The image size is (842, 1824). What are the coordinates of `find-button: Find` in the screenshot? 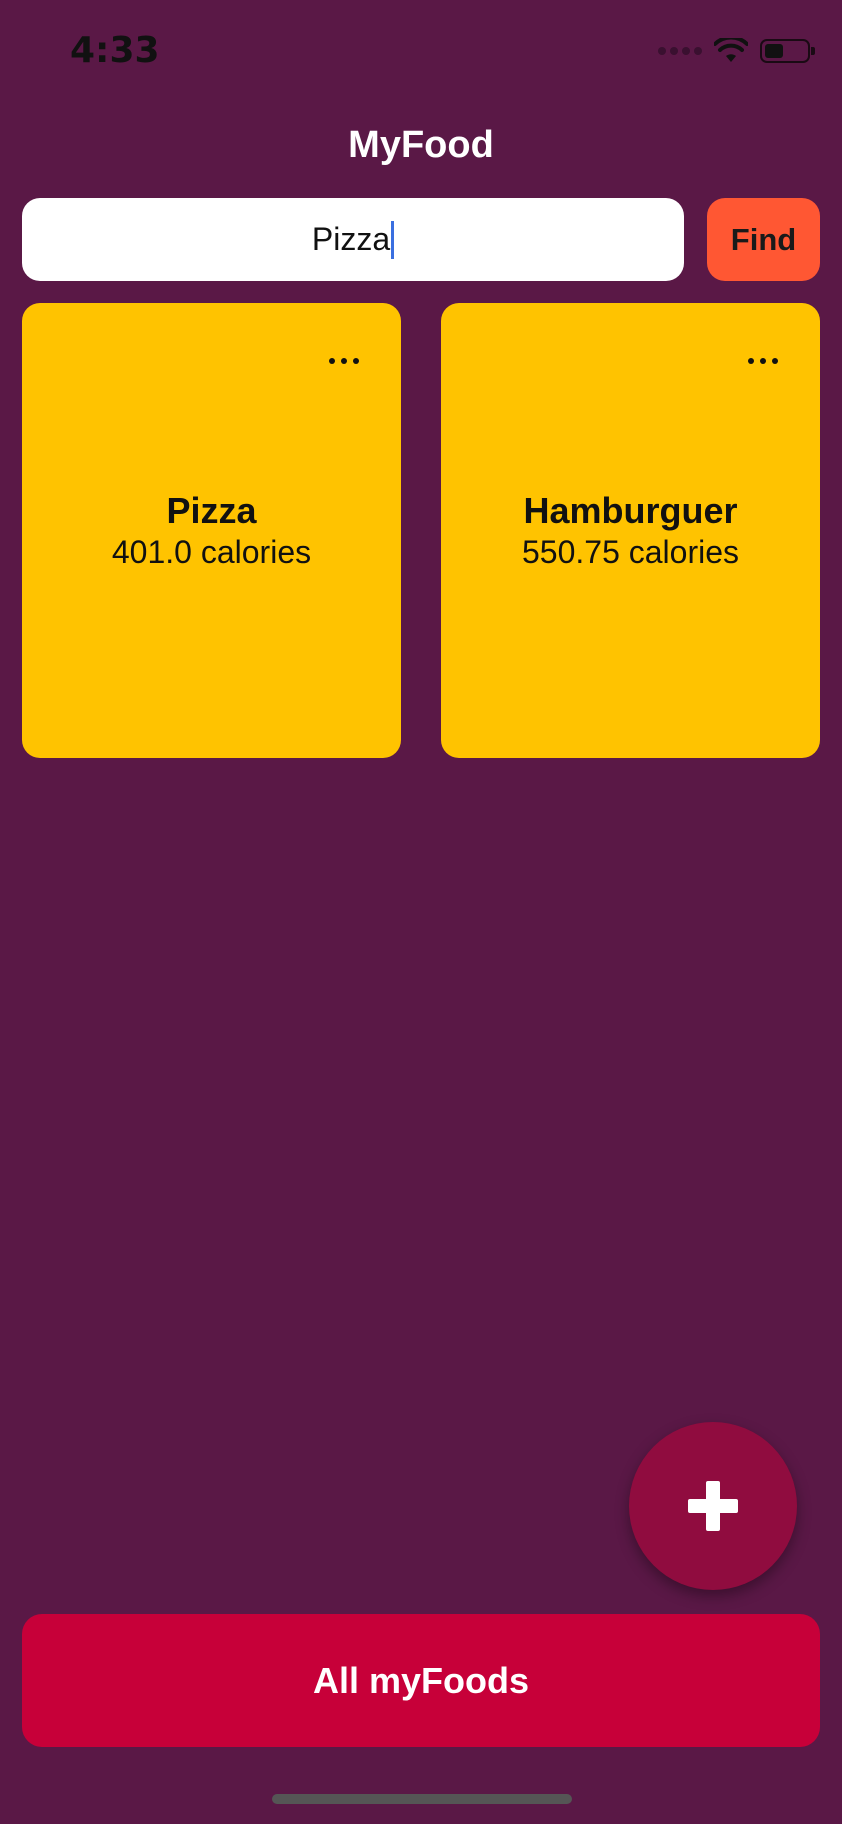 It's located at (763, 239).